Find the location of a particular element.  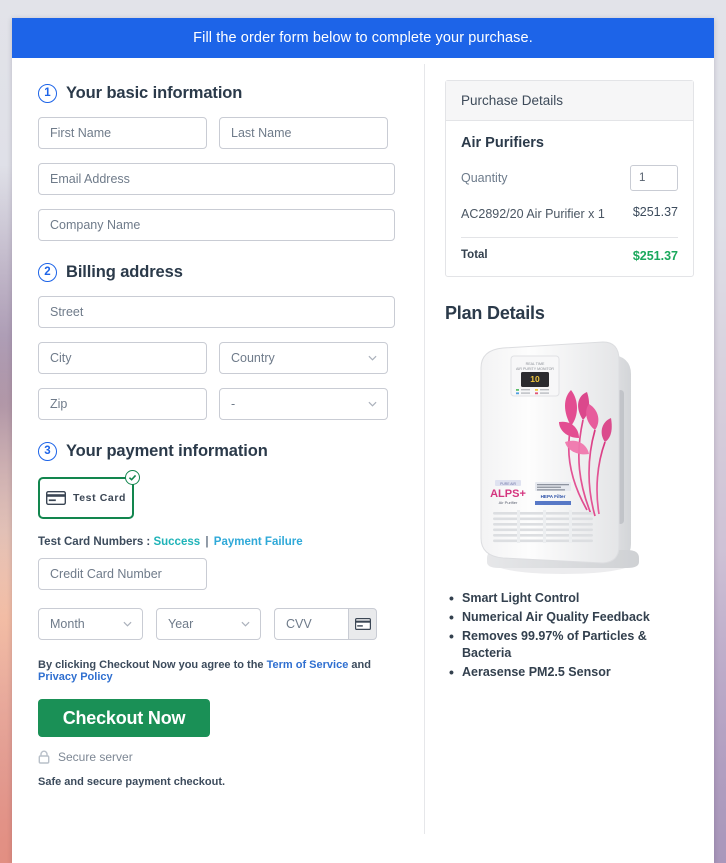

cvv-input: CVV is located at coordinates (311, 624).